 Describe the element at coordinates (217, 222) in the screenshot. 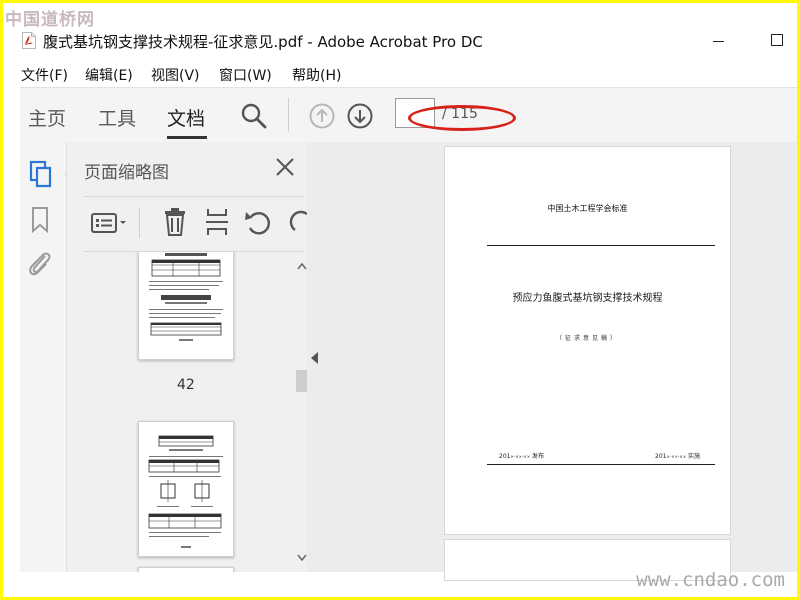

I see `insert-page-icon` at that location.